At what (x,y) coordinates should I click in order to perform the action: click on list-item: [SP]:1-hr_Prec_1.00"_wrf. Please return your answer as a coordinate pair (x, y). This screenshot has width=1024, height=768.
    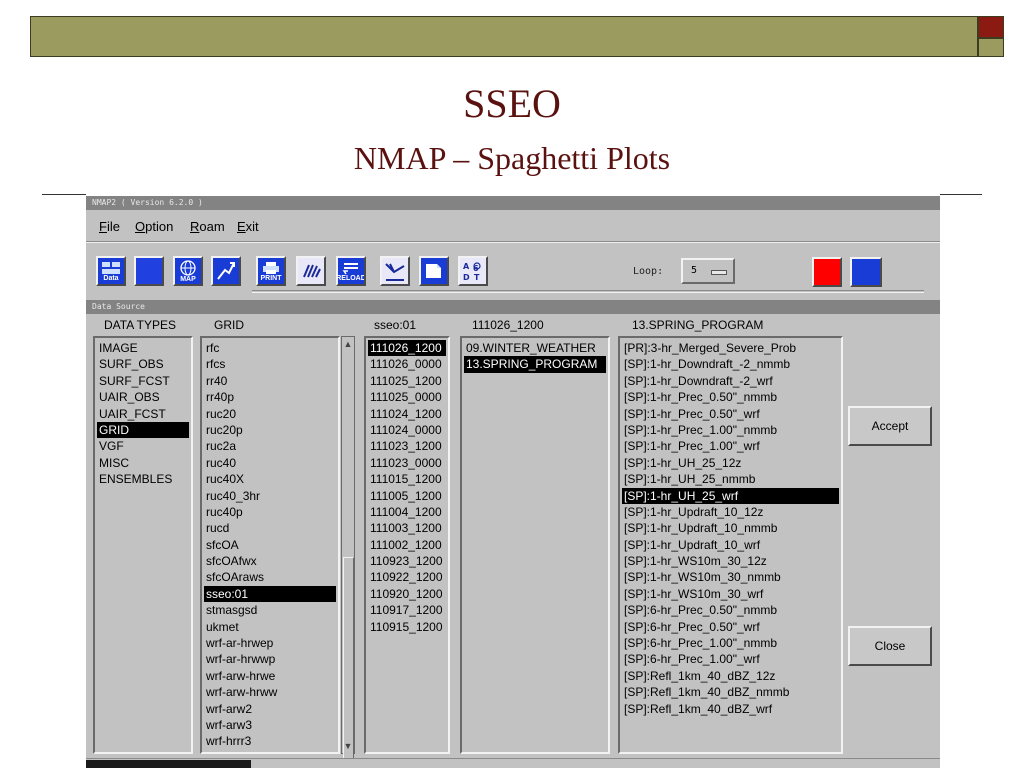
    Looking at the image, I should click on (730, 446).